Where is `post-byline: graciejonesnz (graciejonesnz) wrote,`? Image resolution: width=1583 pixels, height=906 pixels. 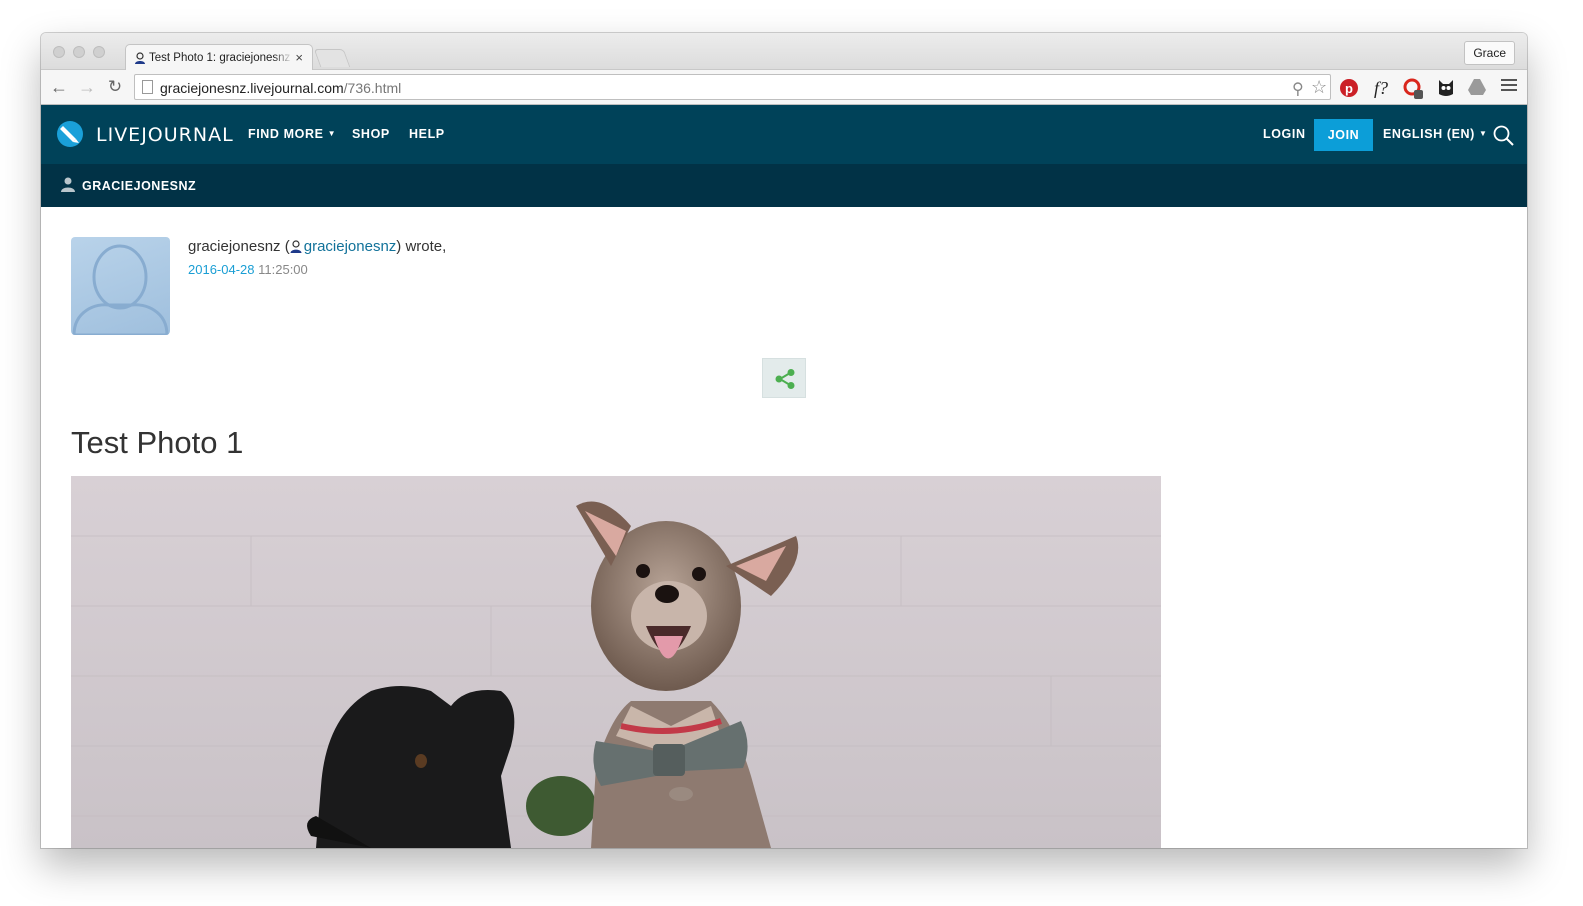 post-byline: graciejonesnz (graciejonesnz) wrote, is located at coordinates (317, 246).